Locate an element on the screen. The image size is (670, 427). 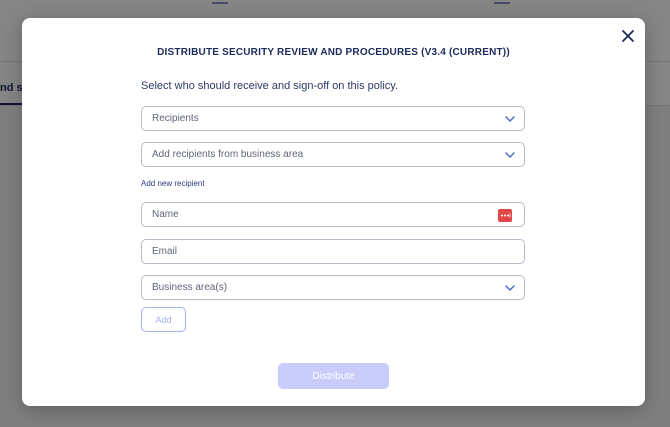
business-area-recipients-placeholder: Add recipients from business area is located at coordinates (228, 154).